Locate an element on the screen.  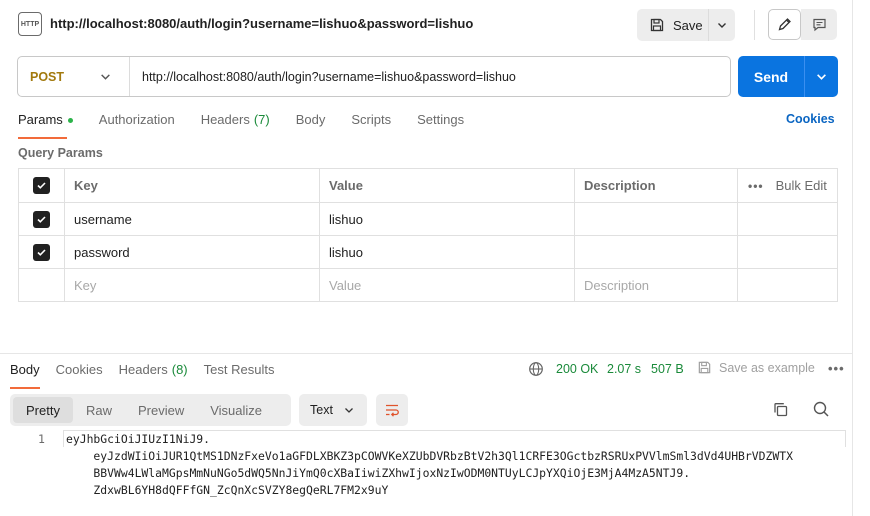
search-icon is located at coordinates (821, 409).